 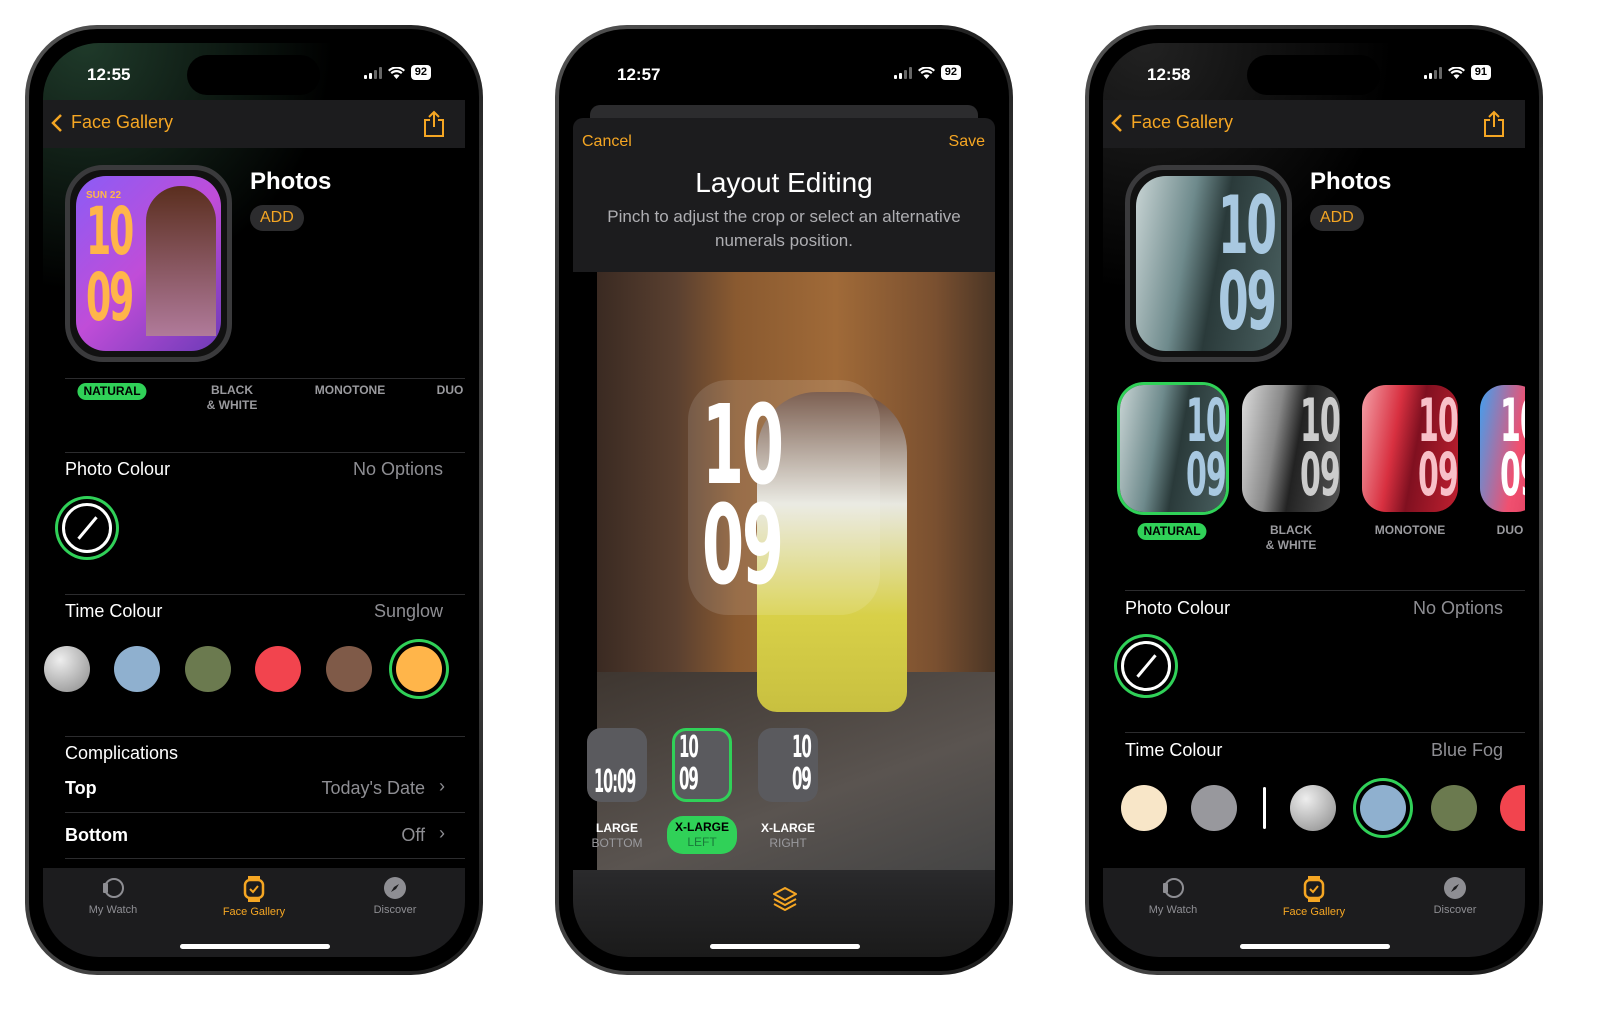 I want to click on swatch-separator, so click(x=1264, y=808).